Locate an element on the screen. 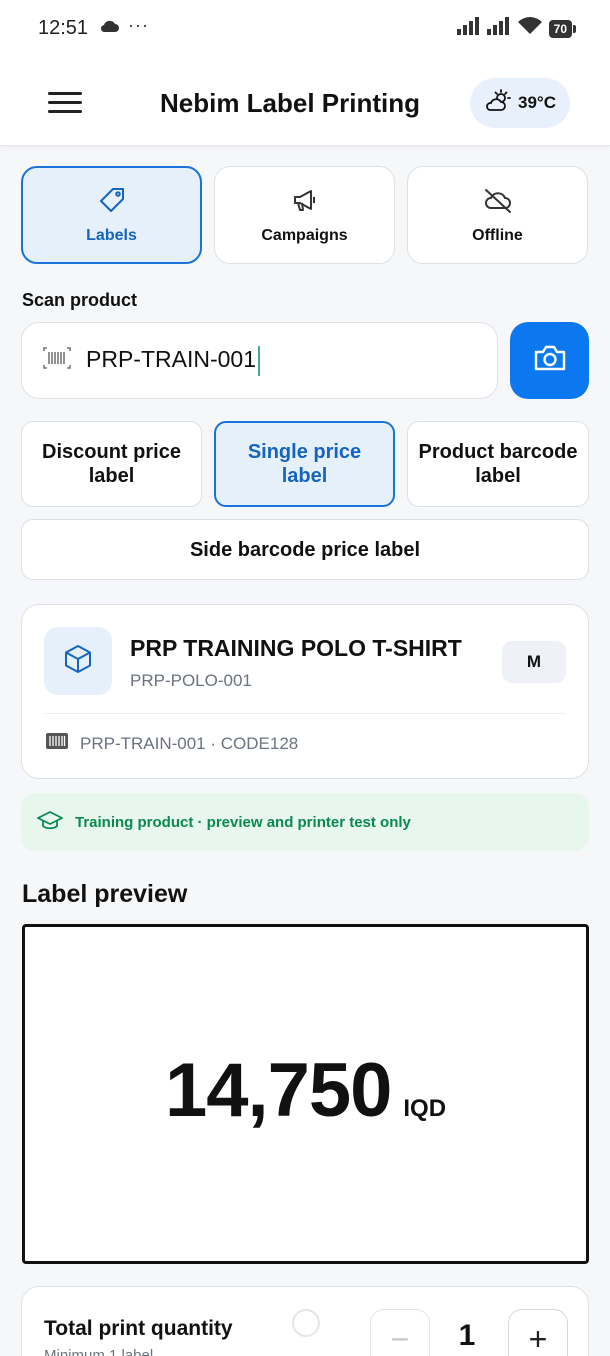  scan-input: PRP-TRAIN-001 is located at coordinates (259, 360).